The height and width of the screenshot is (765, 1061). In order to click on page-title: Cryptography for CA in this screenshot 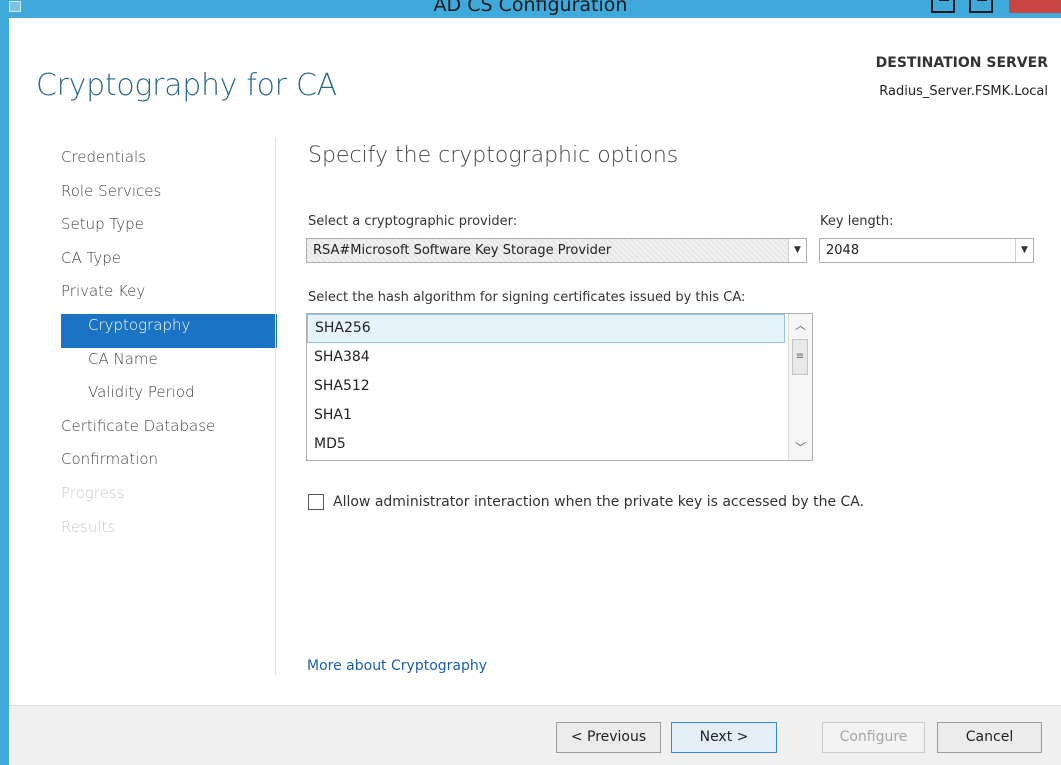, I will do `click(186, 85)`.